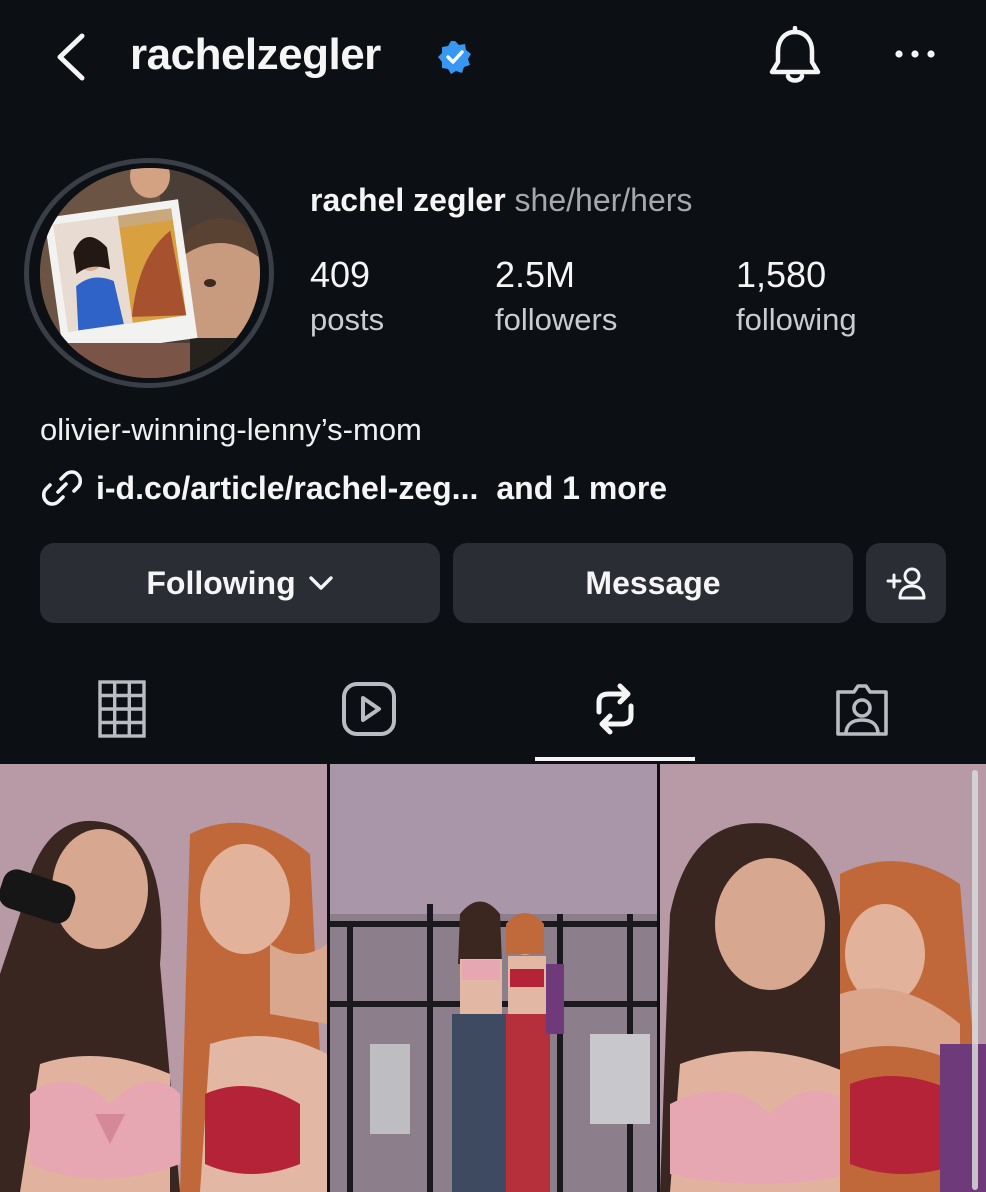 The image size is (986, 1192). What do you see at coordinates (915, 54) in the screenshot?
I see `more-dots-icon` at bounding box center [915, 54].